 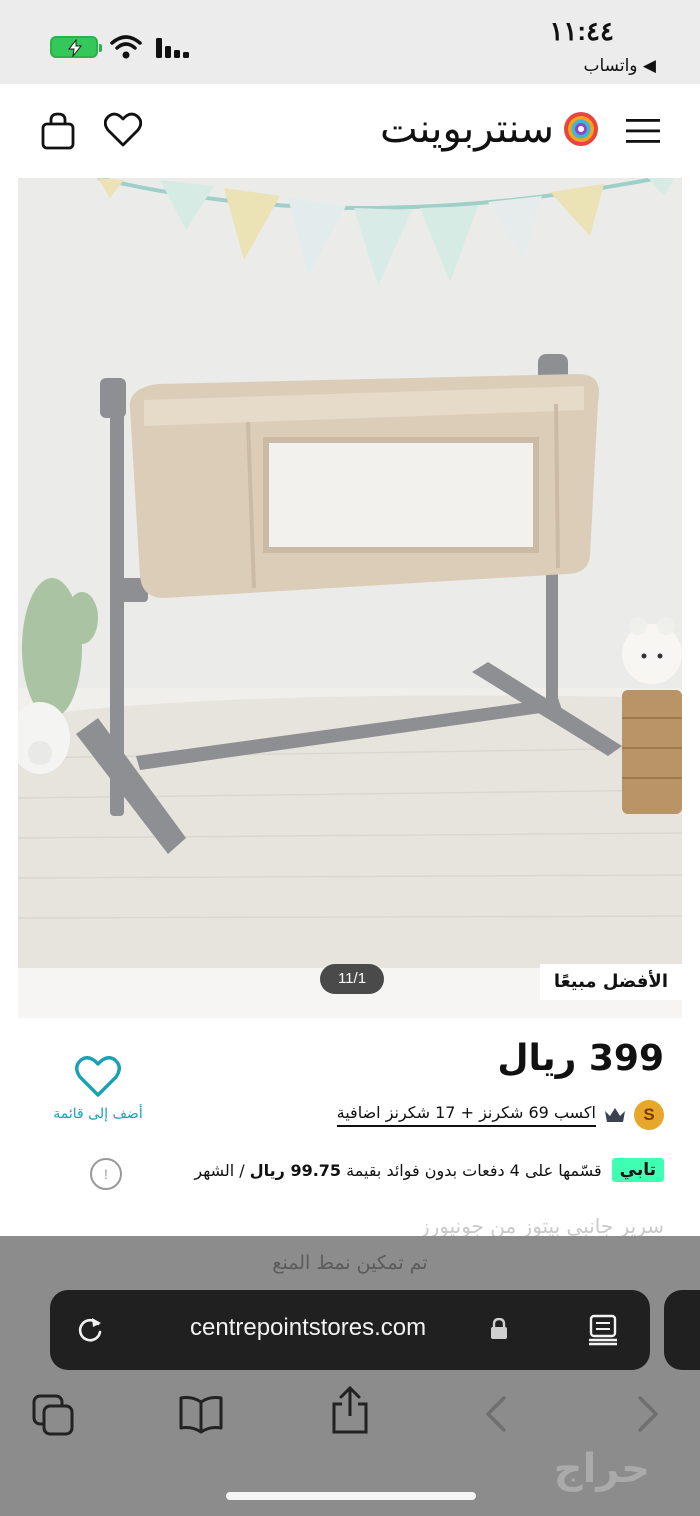 I want to click on status-time: ١١:٤٤, so click(x=581, y=31).